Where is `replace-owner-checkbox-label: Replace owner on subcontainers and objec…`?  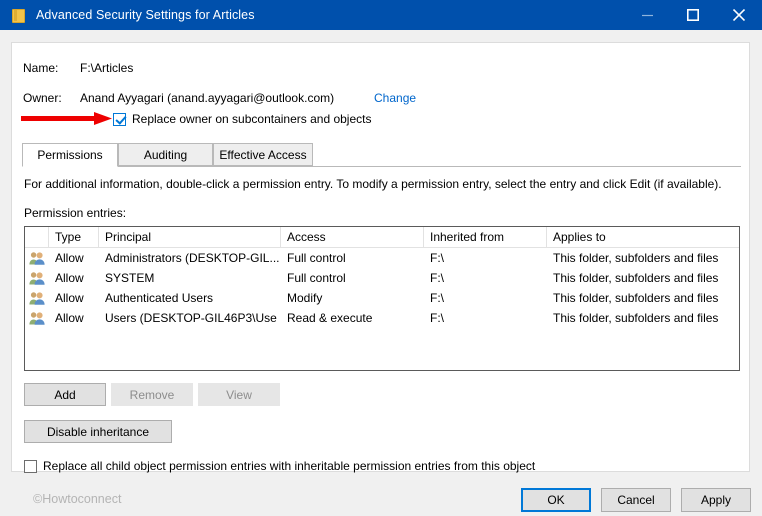 replace-owner-checkbox-label: Replace owner on subcontainers and objec… is located at coordinates (252, 119).